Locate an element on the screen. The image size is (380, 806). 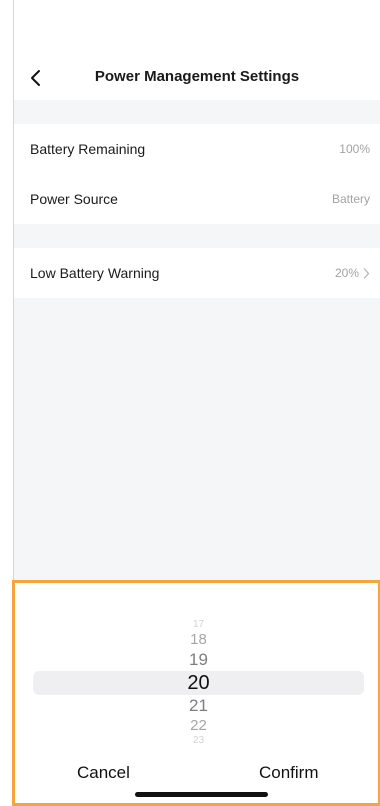
row-label: Power Source is located at coordinates (74, 199).